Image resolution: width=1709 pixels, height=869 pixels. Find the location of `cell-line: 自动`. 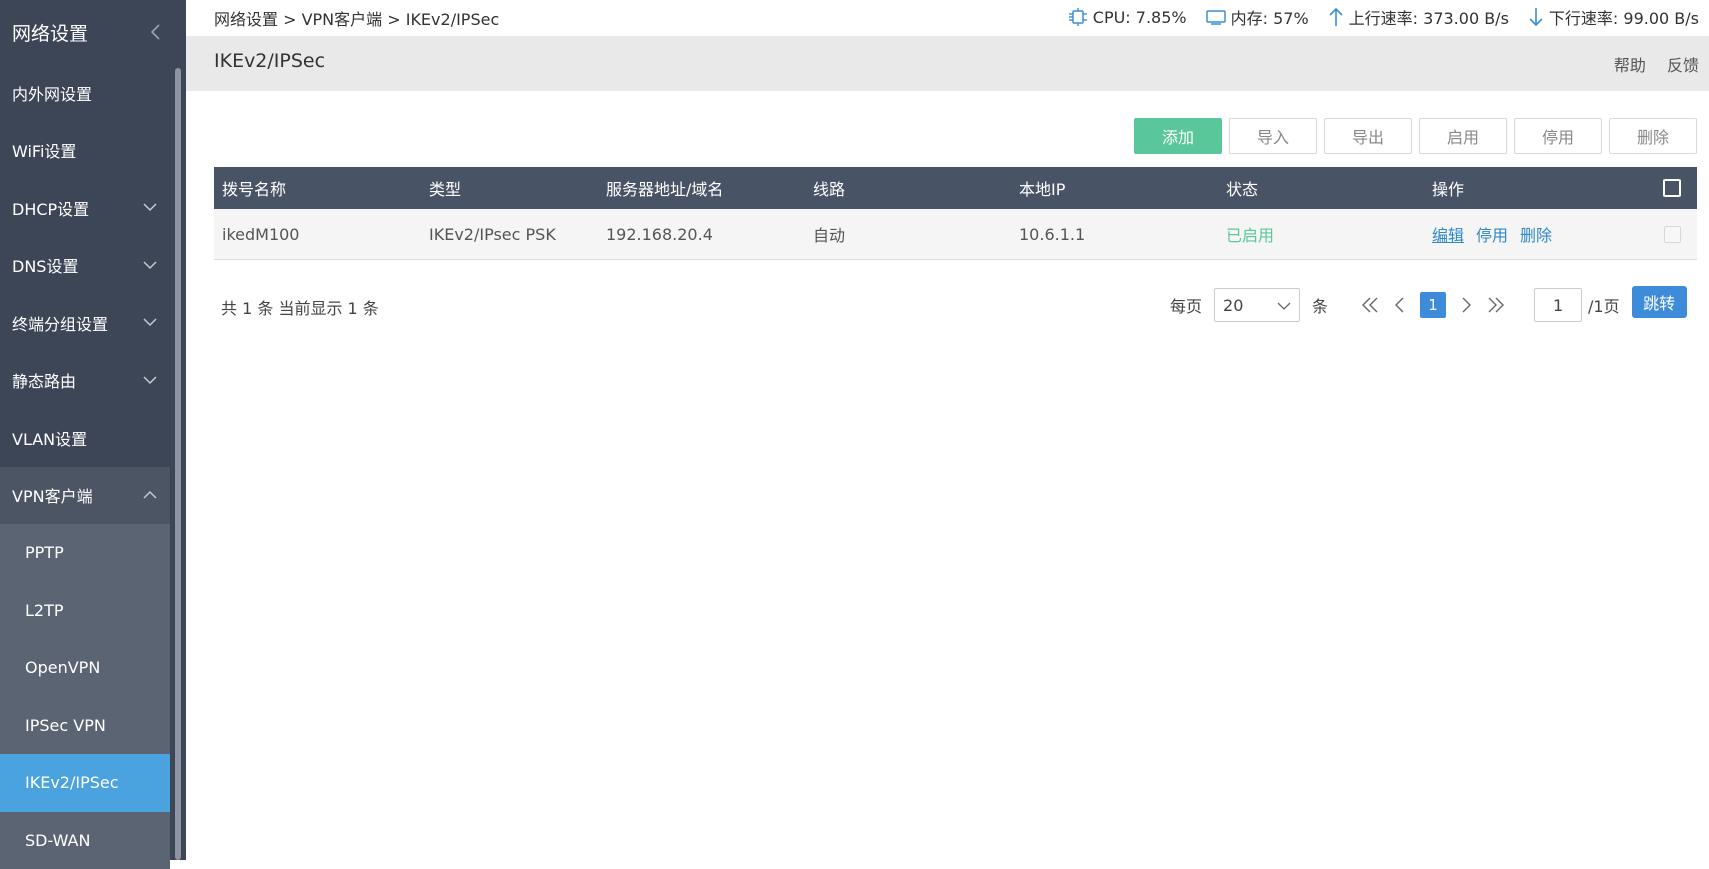

cell-line: 自动 is located at coordinates (908, 234).